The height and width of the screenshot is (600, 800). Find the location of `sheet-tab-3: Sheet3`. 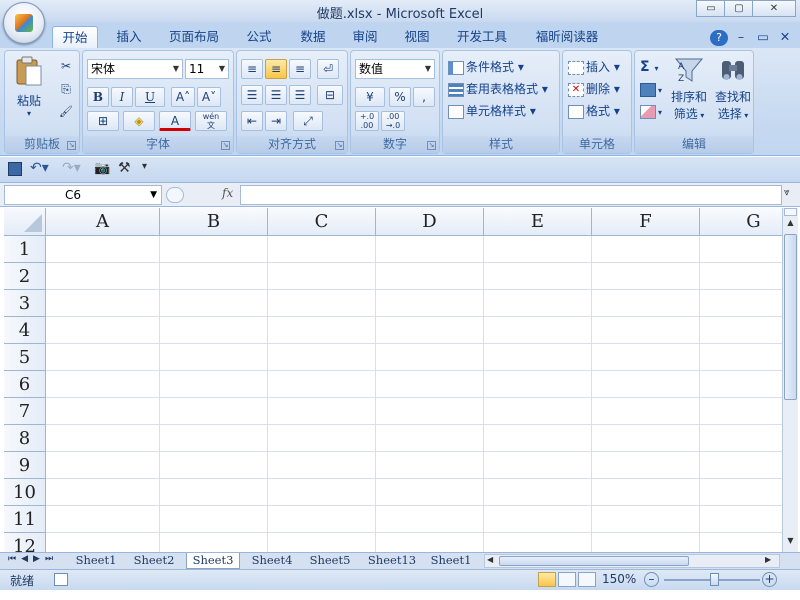

sheet-tab-3: Sheet3 is located at coordinates (213, 561).